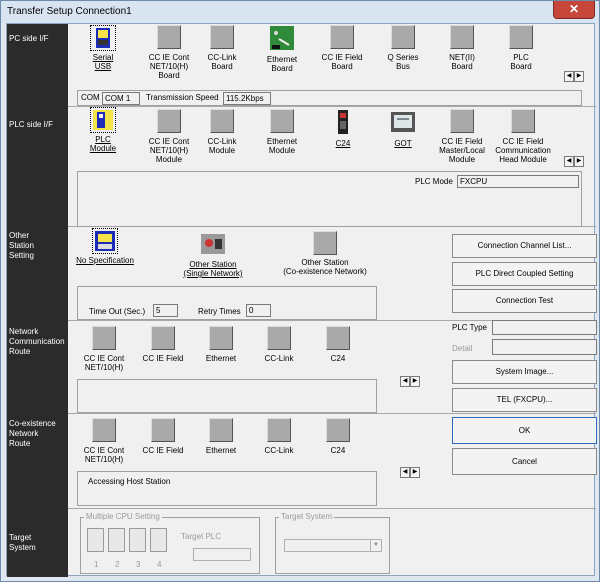  Describe the element at coordinates (524, 461) in the screenshot. I see `cancel-button: Cancel` at that location.